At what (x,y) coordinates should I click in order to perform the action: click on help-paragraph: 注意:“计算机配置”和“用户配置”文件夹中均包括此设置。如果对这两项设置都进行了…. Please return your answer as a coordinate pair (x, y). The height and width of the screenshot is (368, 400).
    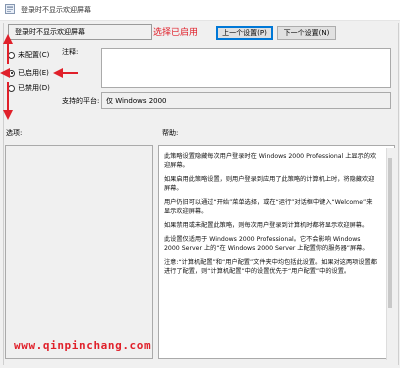
    Looking at the image, I should click on (270, 267).